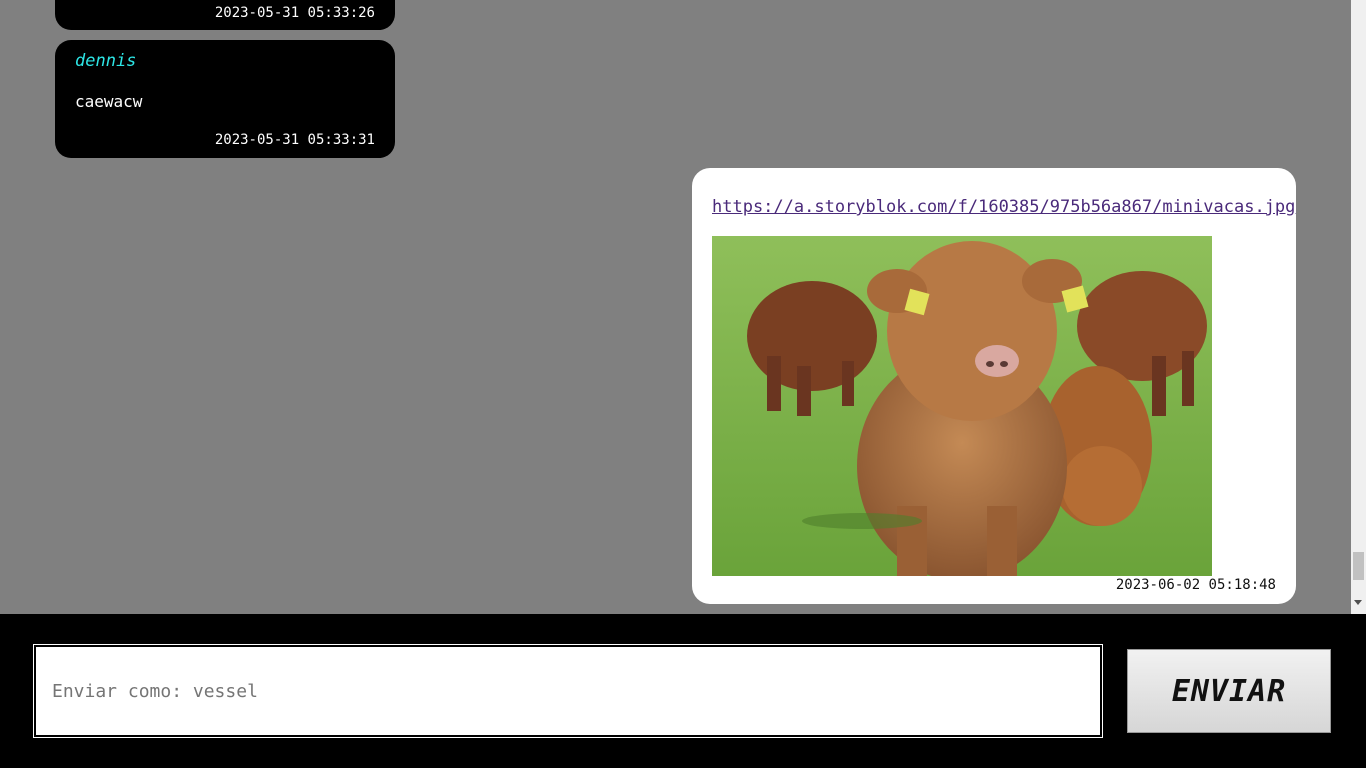 The height and width of the screenshot is (768, 1366). Describe the element at coordinates (225, 99) in the screenshot. I see `message-bubble: dennis caewacw 2023-05-31 05:33:31` at that location.